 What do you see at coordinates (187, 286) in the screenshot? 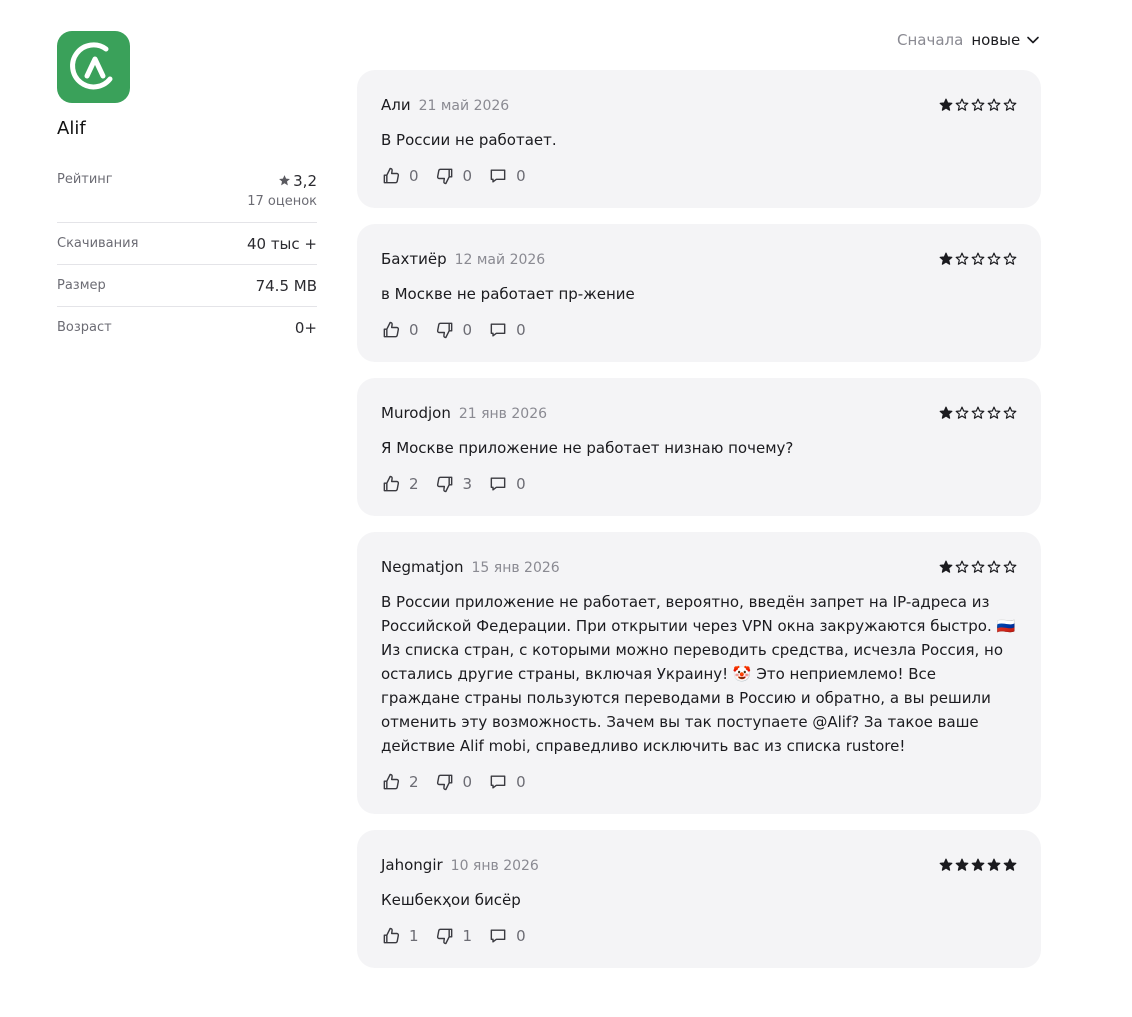
I see `info-row-size: Размер 74.5 MB` at bounding box center [187, 286].